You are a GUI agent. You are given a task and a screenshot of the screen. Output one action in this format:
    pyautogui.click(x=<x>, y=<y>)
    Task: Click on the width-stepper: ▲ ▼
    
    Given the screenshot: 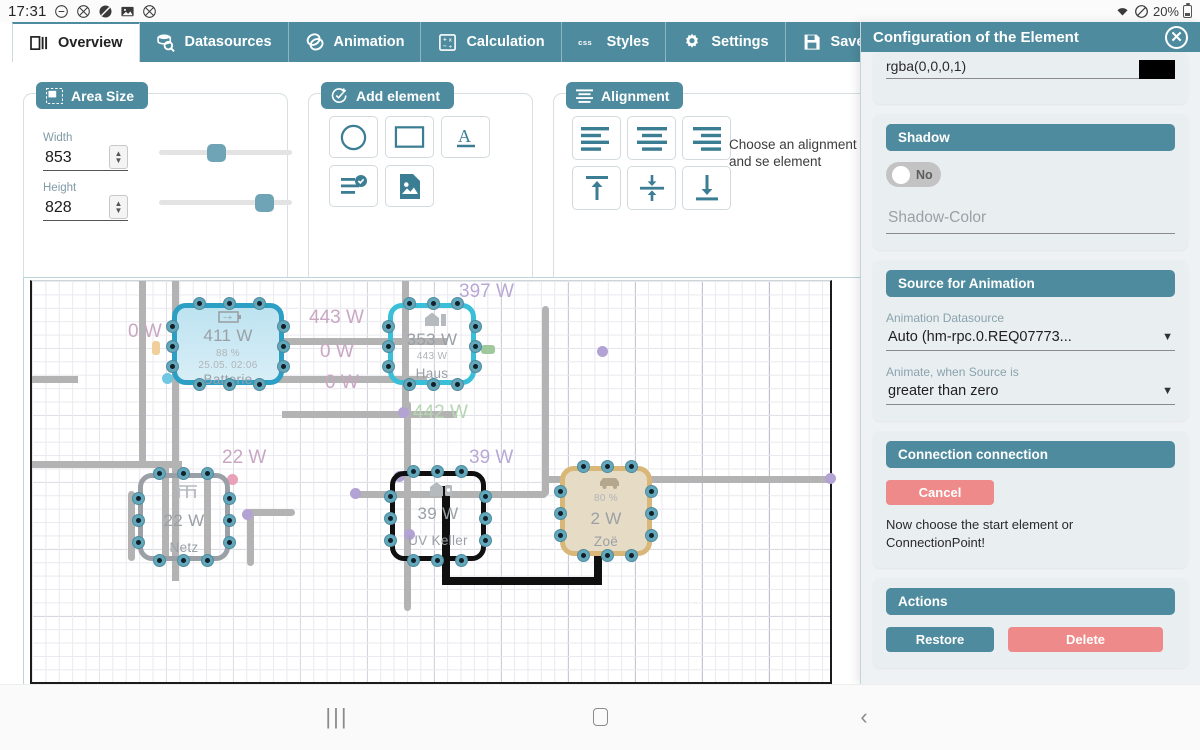 What is the action you would take?
    pyautogui.click(x=118, y=157)
    